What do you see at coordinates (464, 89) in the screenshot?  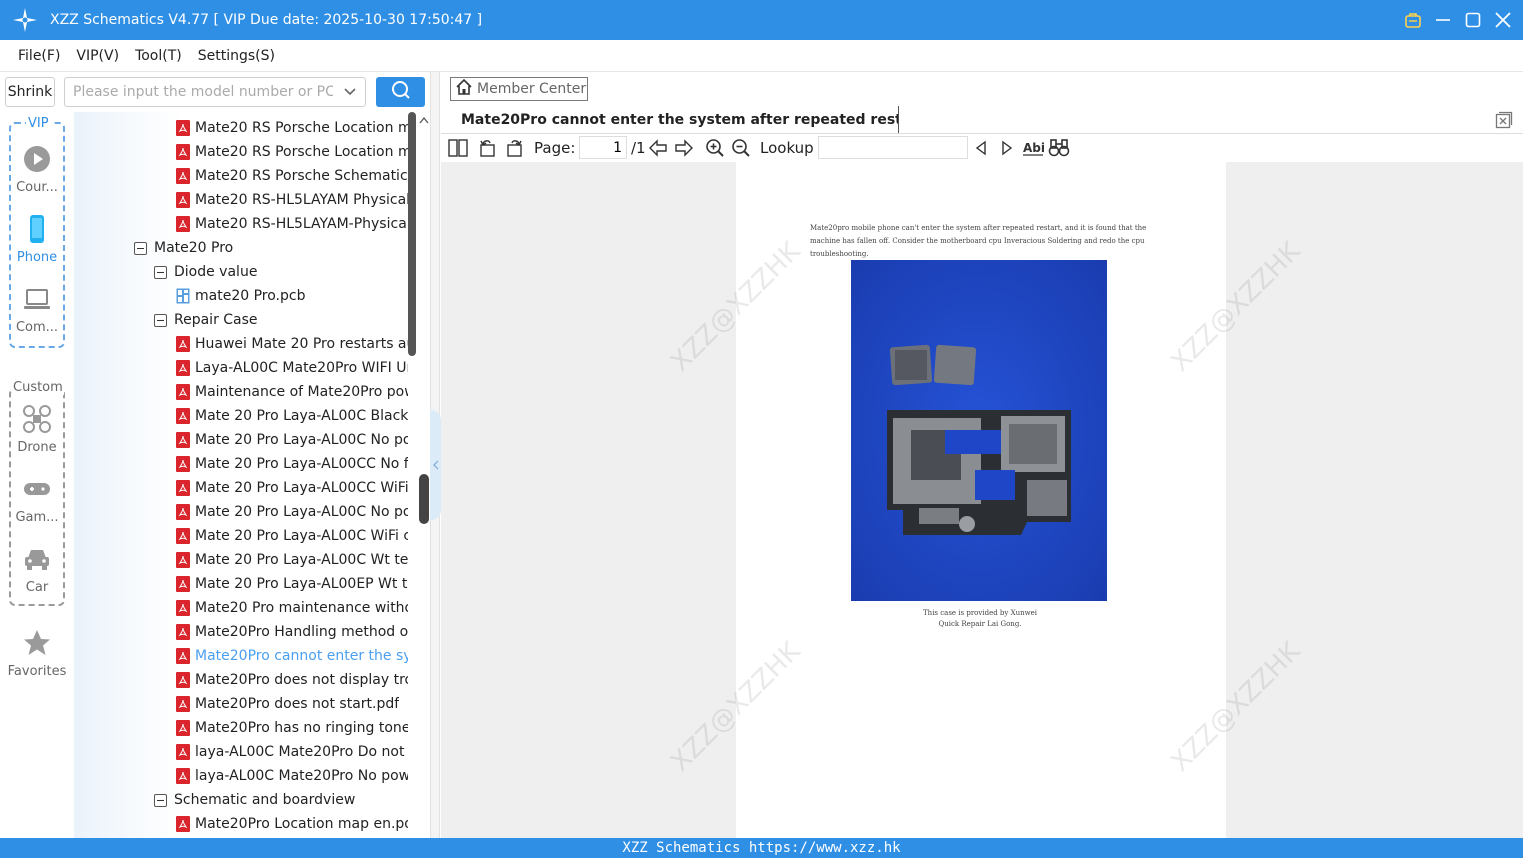 I see `home-icon` at bounding box center [464, 89].